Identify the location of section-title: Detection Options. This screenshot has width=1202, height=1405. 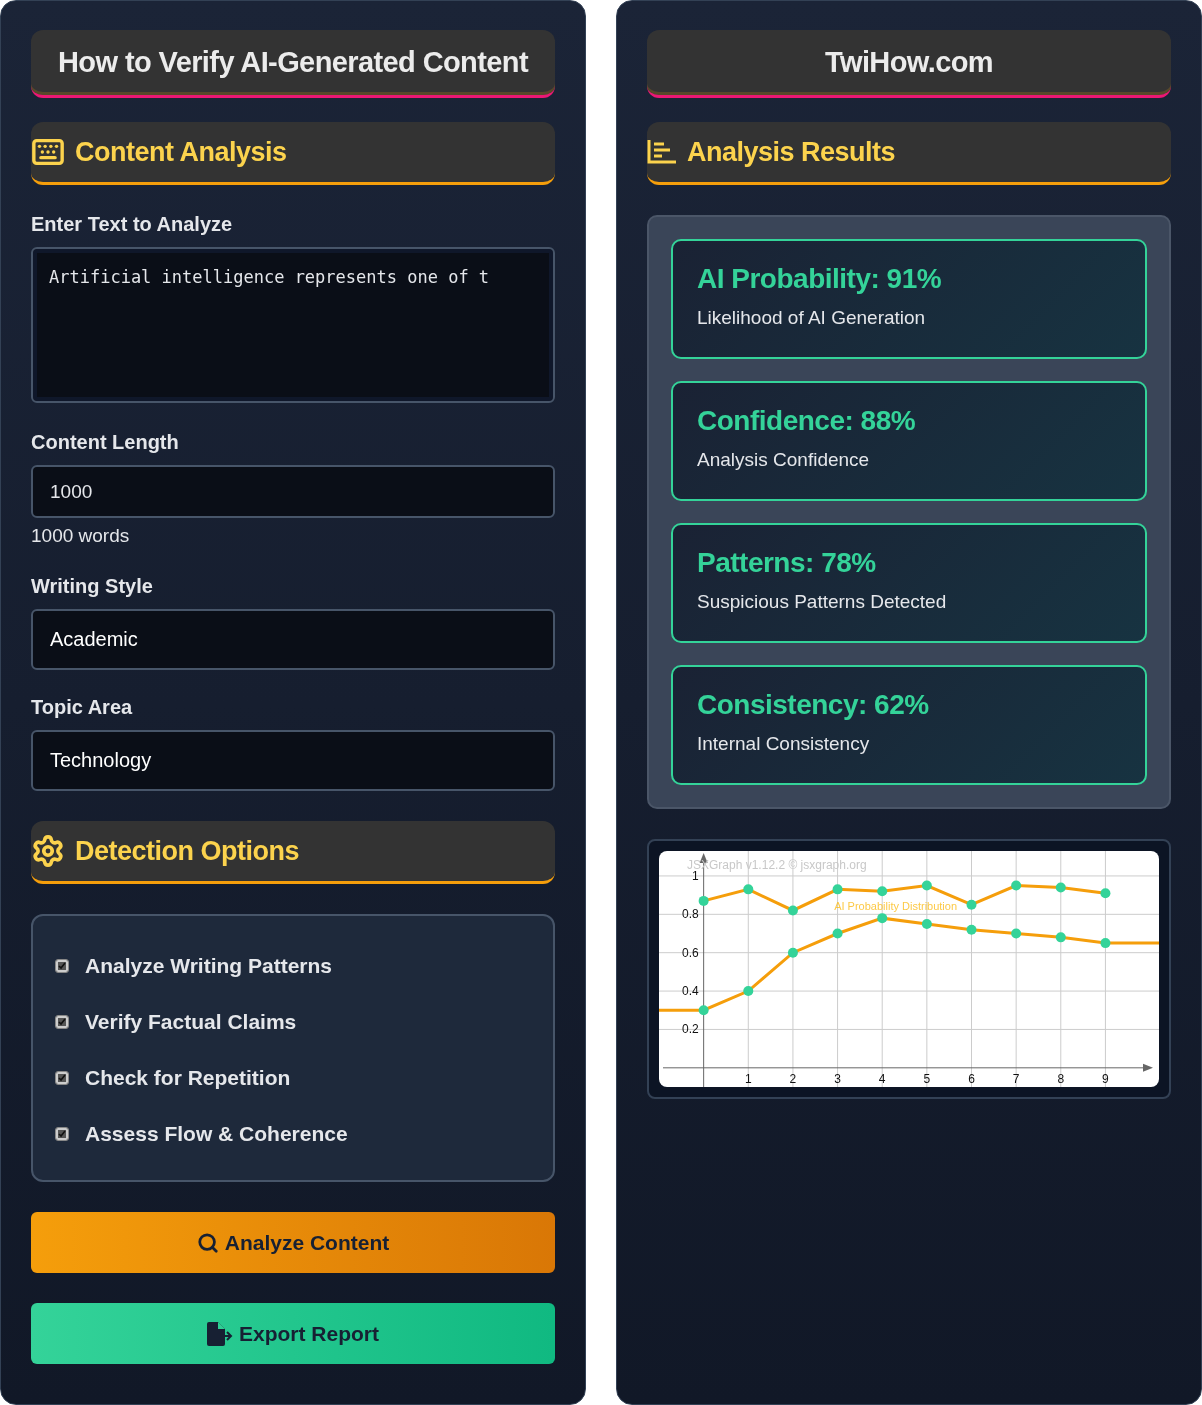
(187, 851).